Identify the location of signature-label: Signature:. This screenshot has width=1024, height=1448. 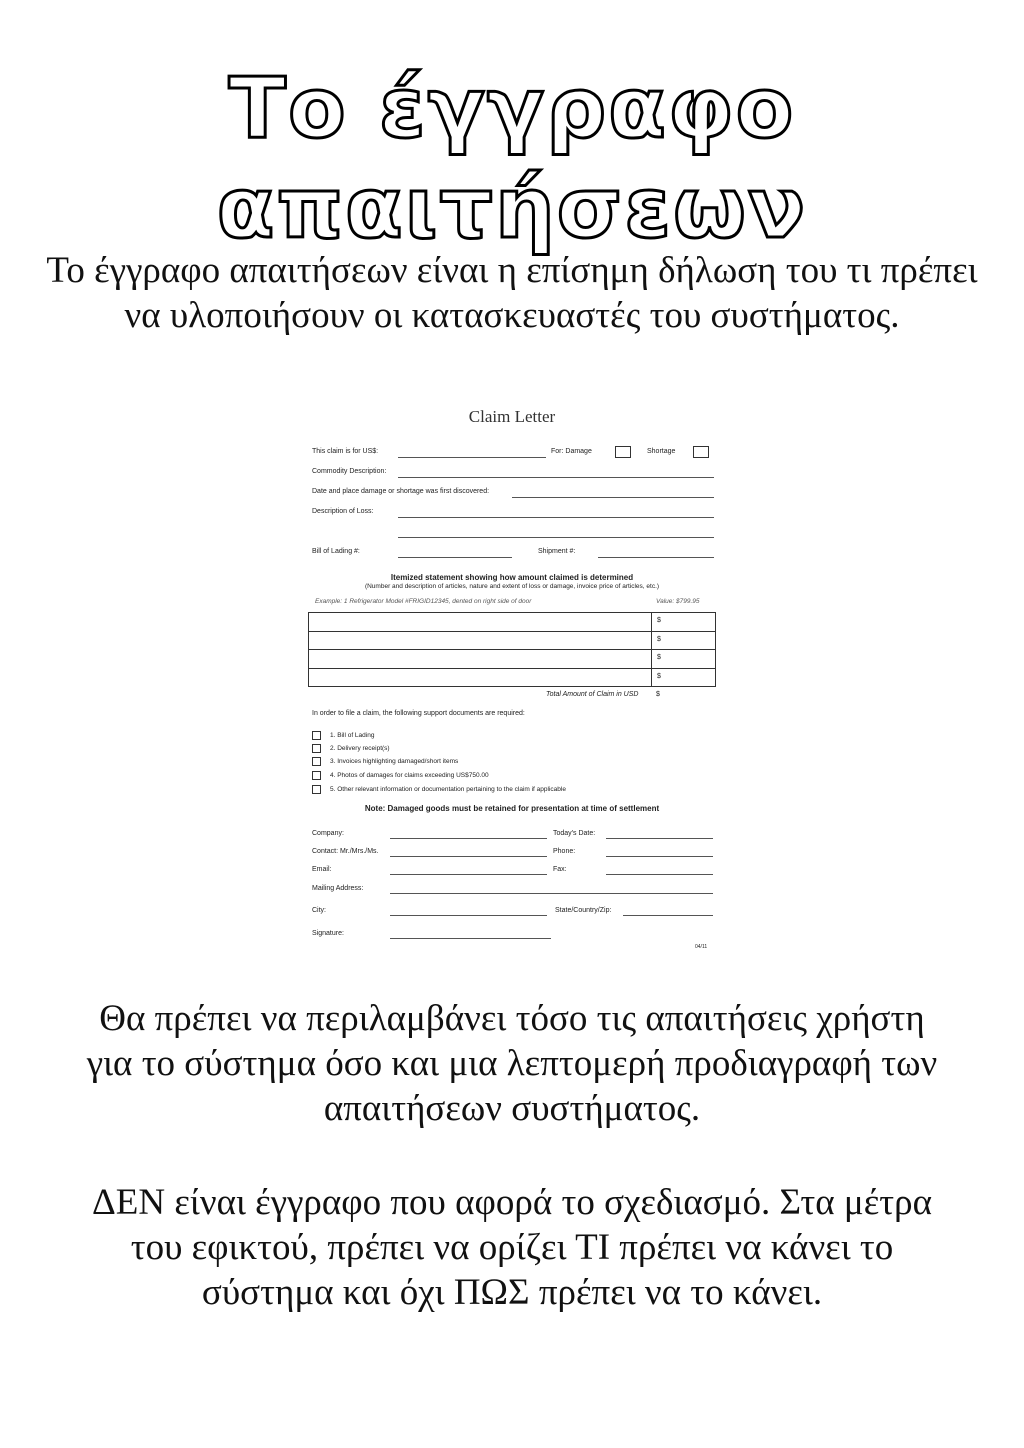
(328, 933).